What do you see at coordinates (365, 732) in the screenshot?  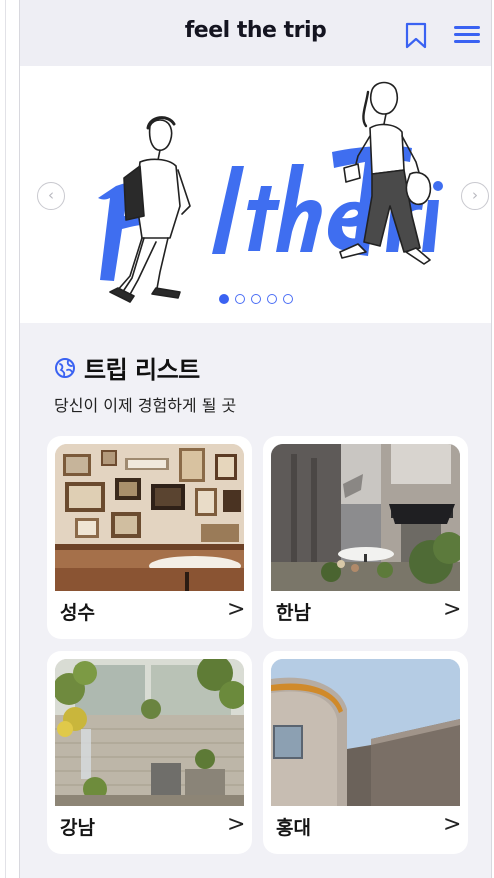 I see `trip-photo-hongdae` at bounding box center [365, 732].